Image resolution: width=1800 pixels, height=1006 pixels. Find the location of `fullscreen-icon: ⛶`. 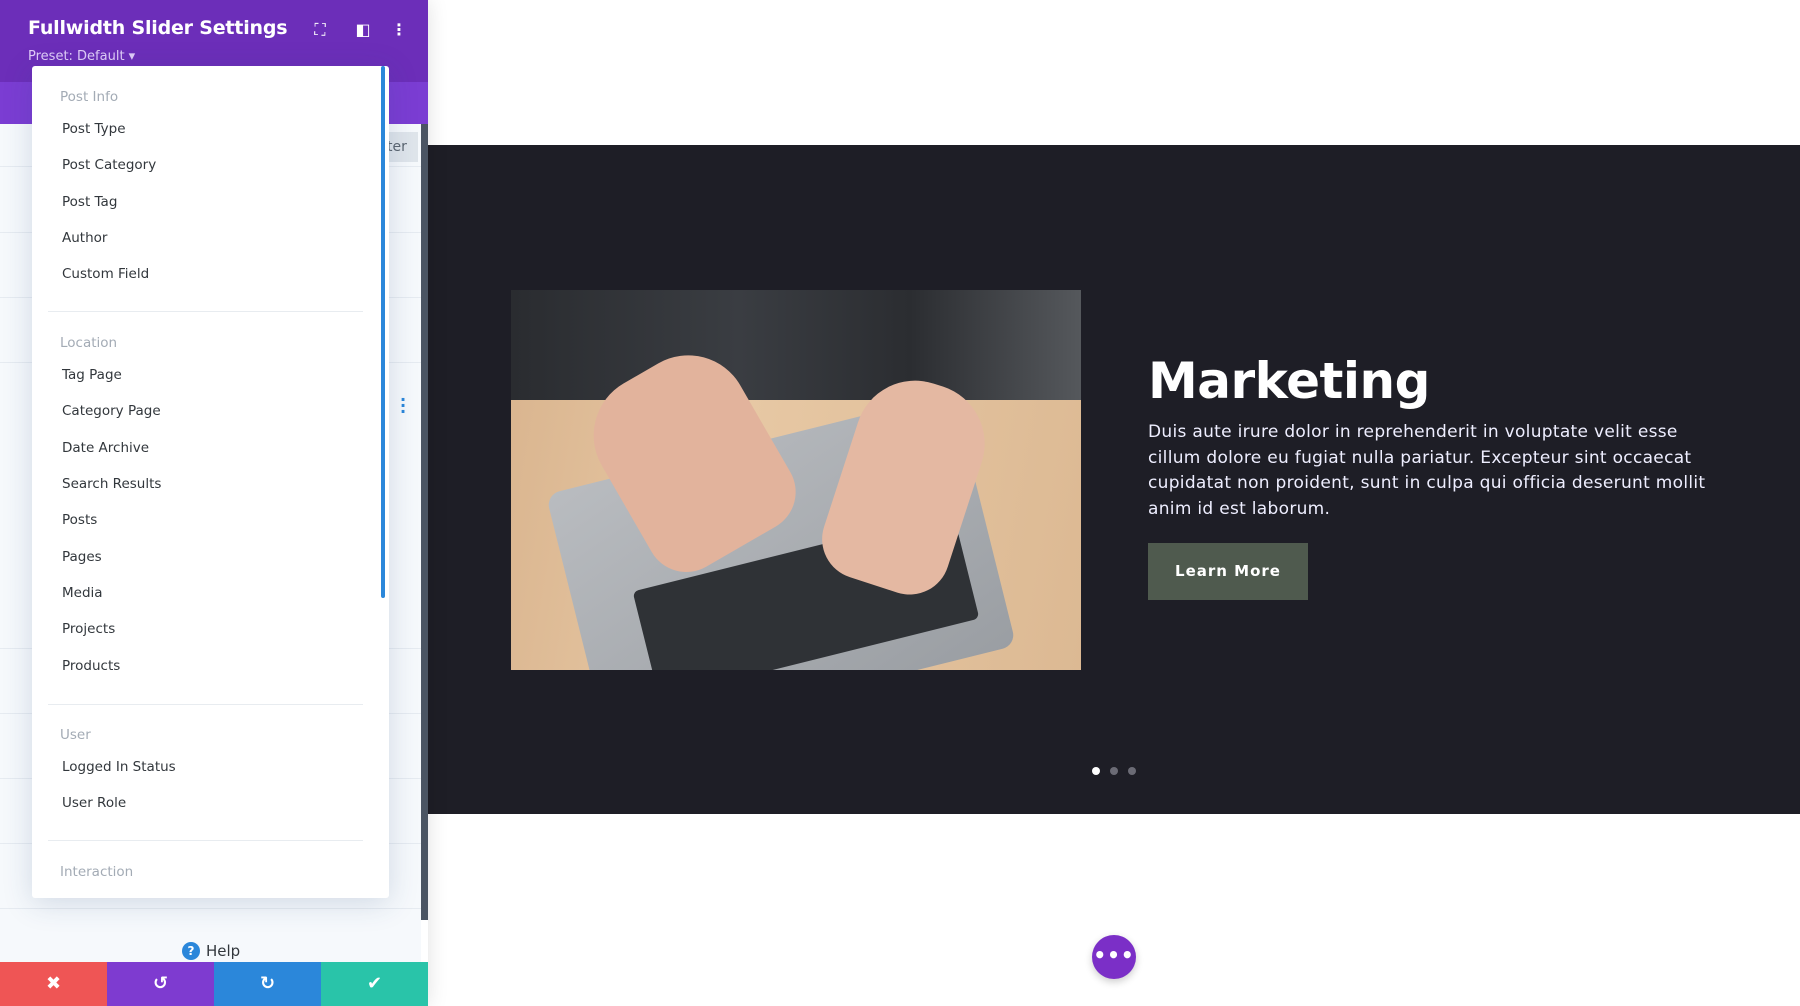

fullscreen-icon: ⛶ is located at coordinates (320, 30).